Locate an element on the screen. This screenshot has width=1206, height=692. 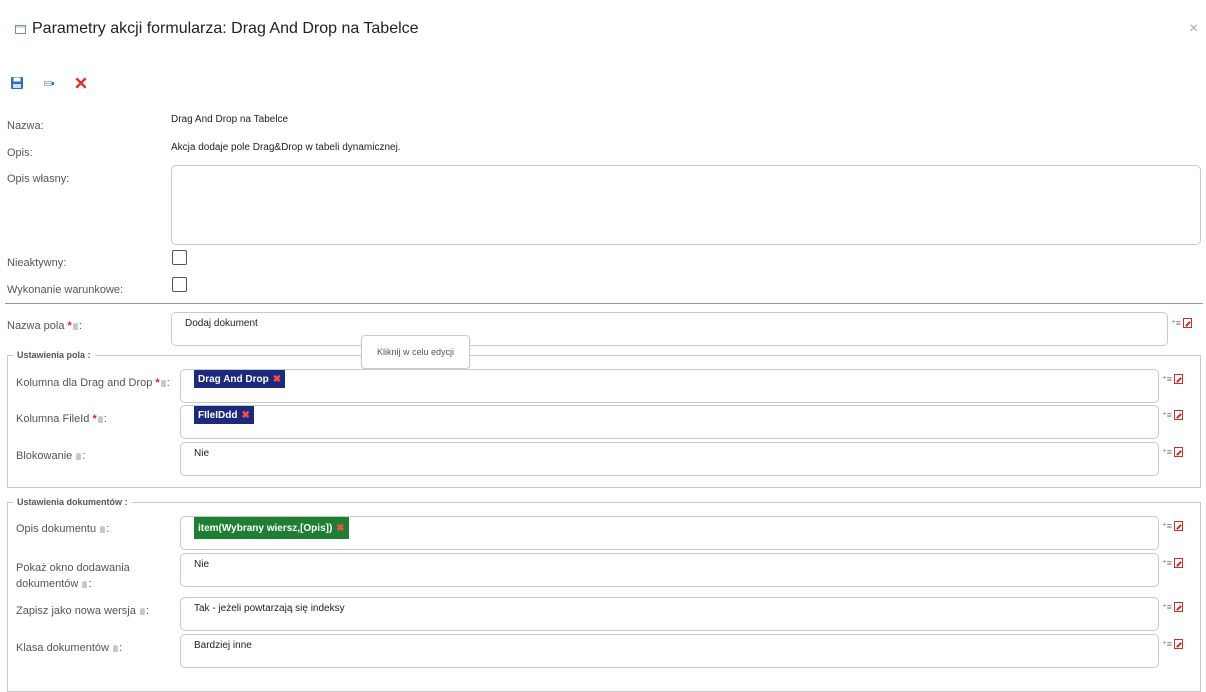
doc-class-label: Klasa dokumentów : is located at coordinates (69, 648).